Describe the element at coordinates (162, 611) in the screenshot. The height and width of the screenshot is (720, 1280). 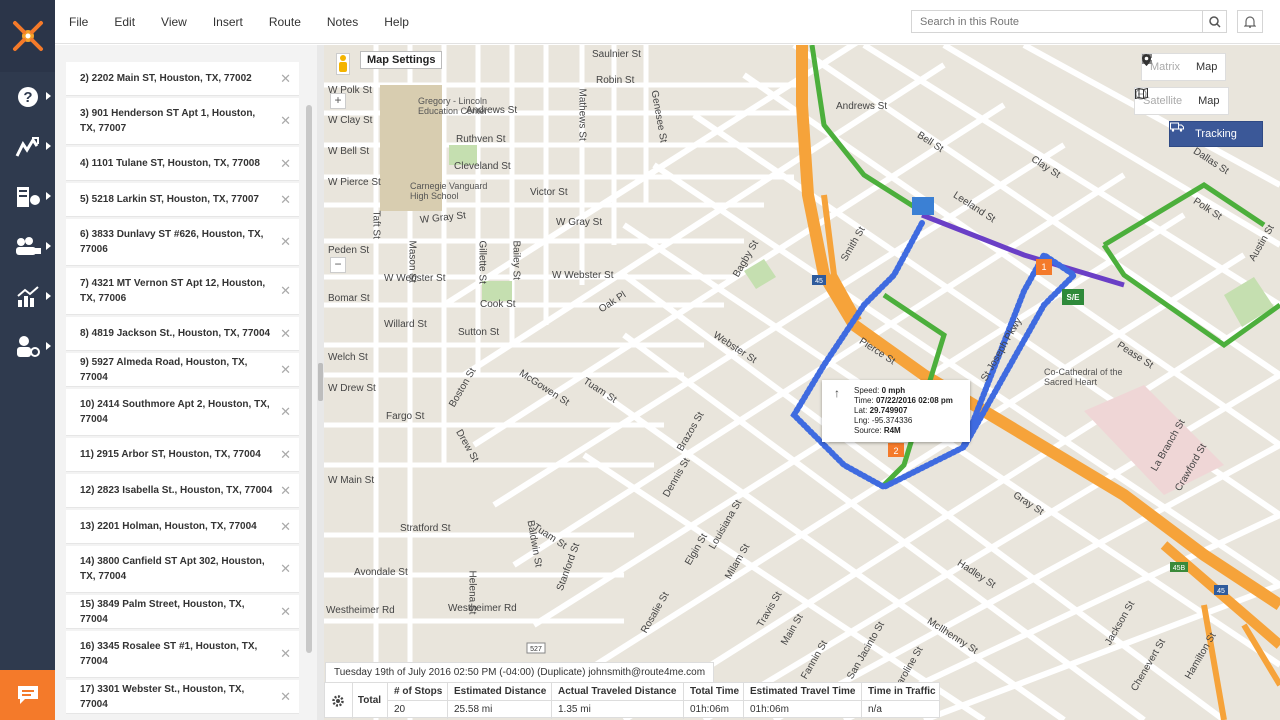
I see `stop-address: 15) 3849 Palm Street, Houston, TX, 77004` at that location.